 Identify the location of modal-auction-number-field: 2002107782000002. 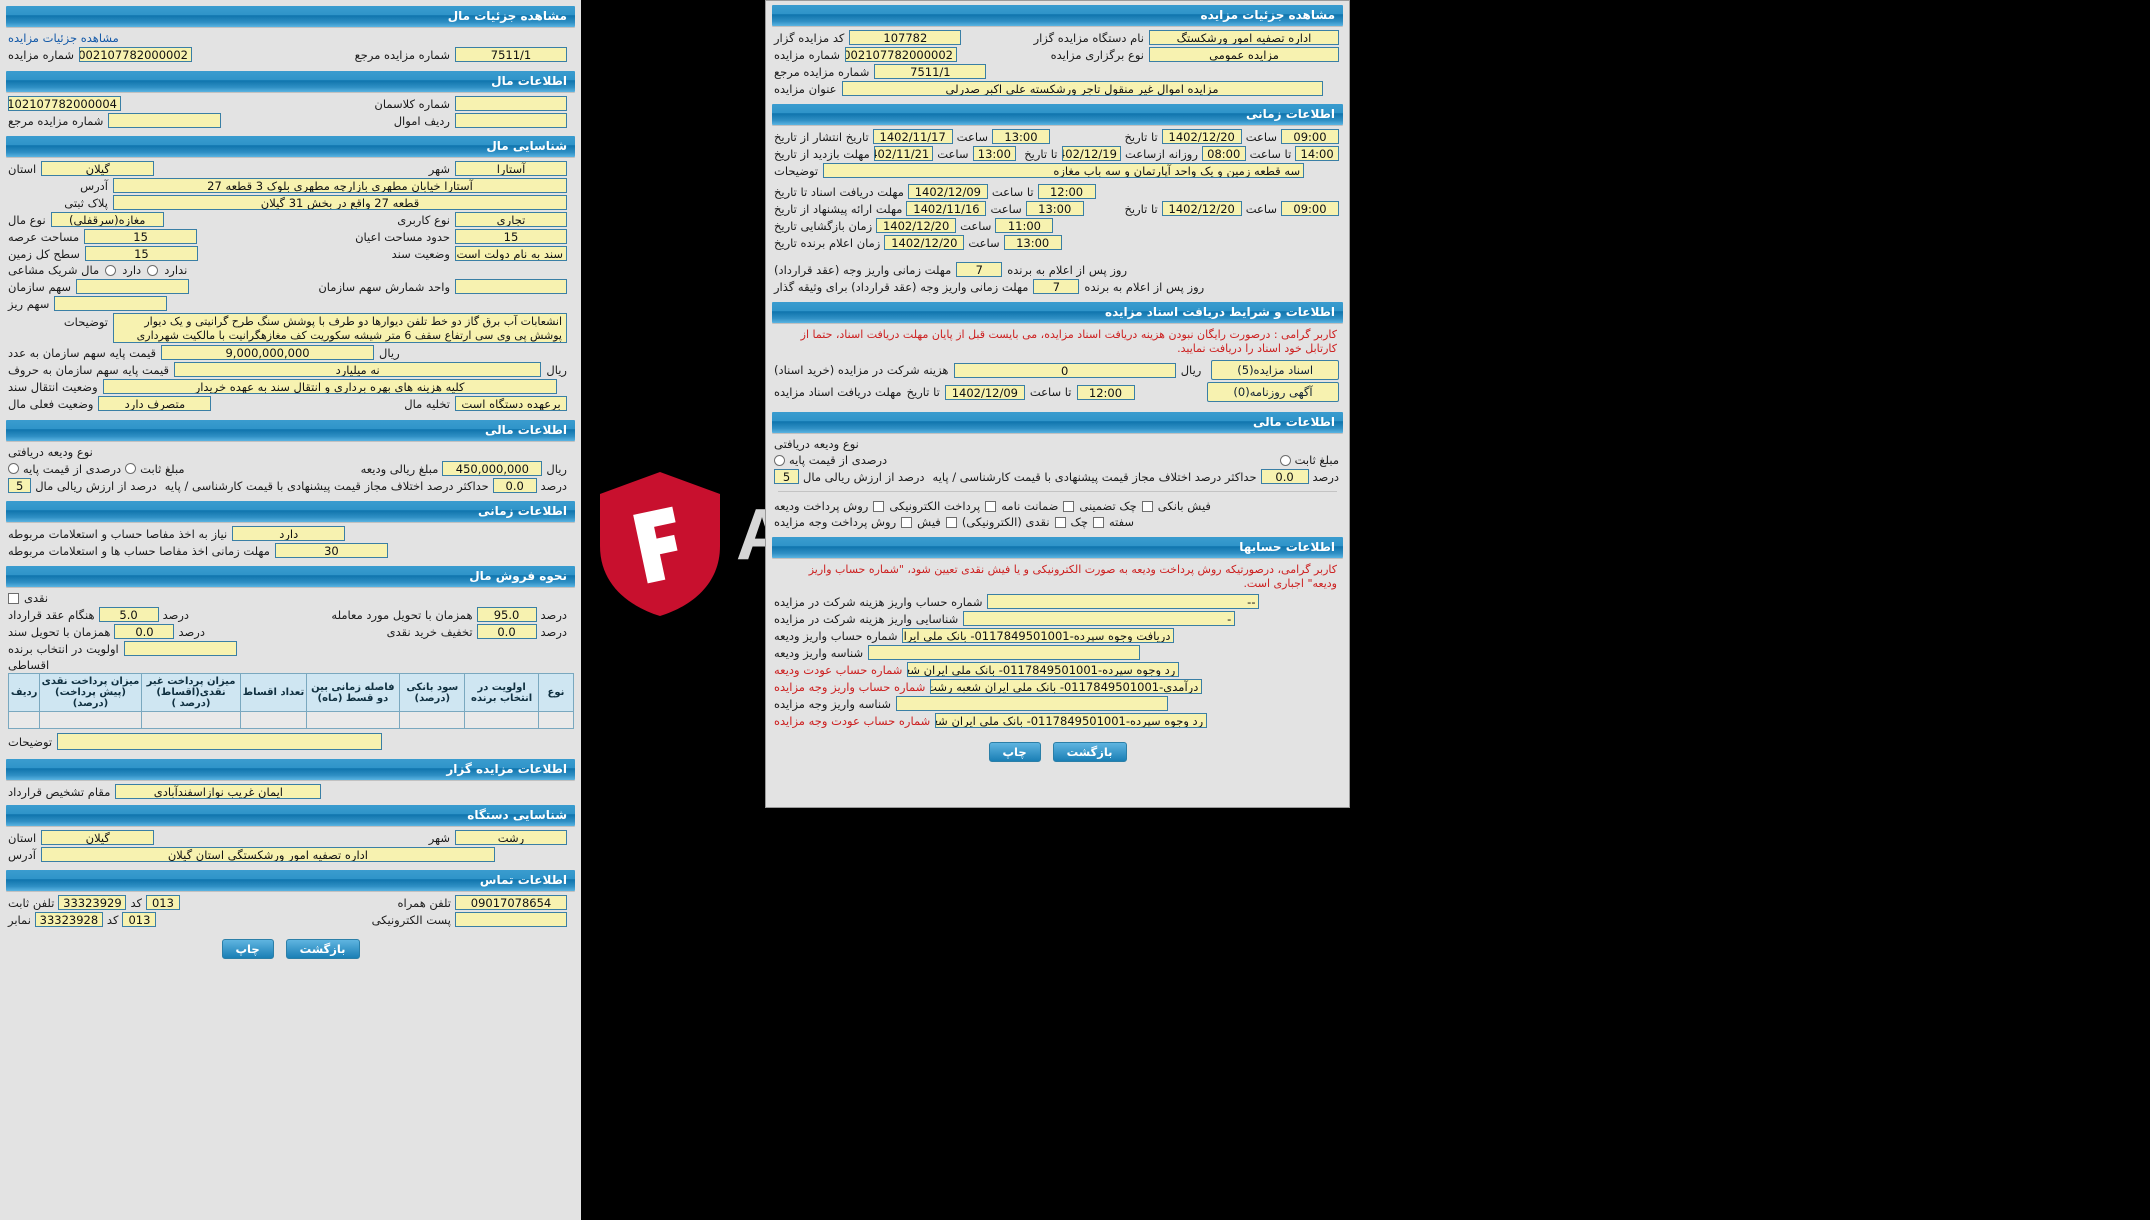
(901, 54).